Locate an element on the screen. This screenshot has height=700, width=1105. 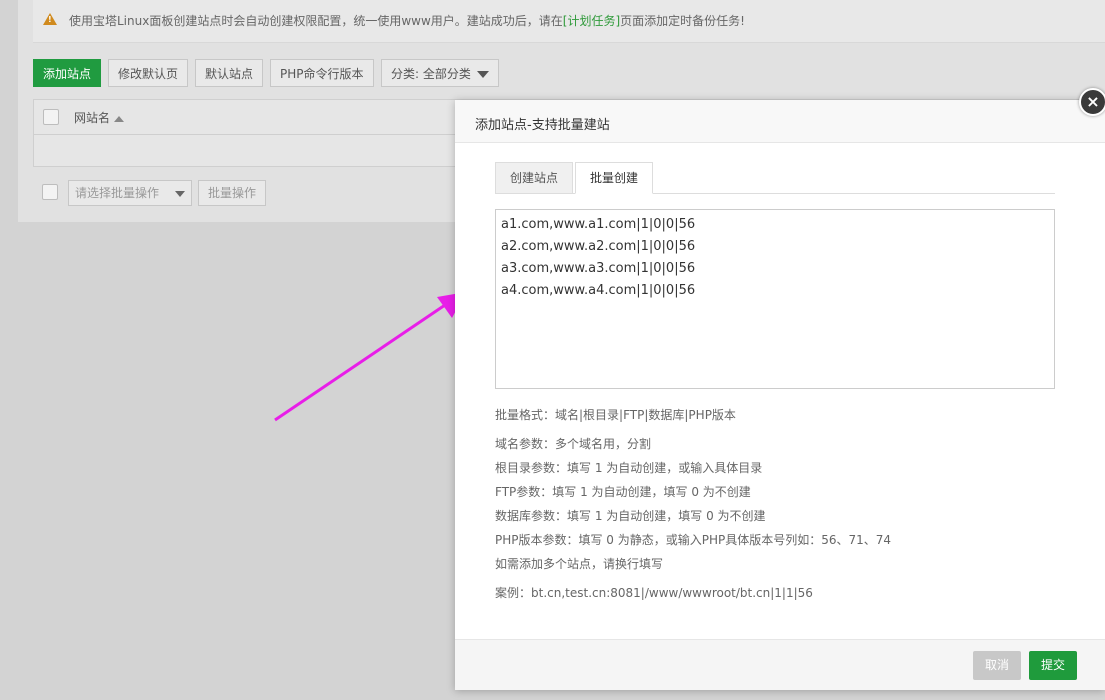
category-select: 分类: 全部分类 is located at coordinates (440, 73).